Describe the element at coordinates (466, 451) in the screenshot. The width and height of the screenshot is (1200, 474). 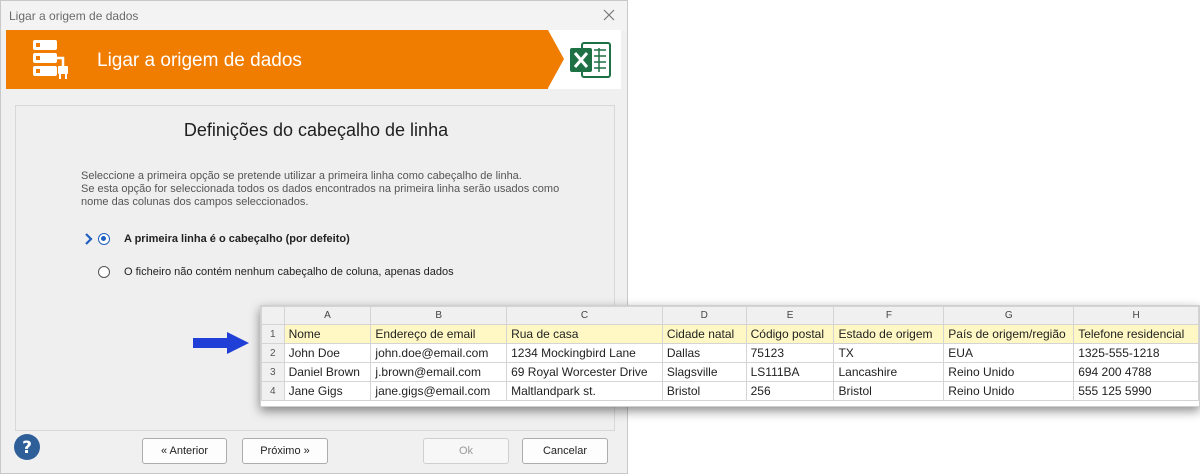
I see `ok-button: Ok` at that location.